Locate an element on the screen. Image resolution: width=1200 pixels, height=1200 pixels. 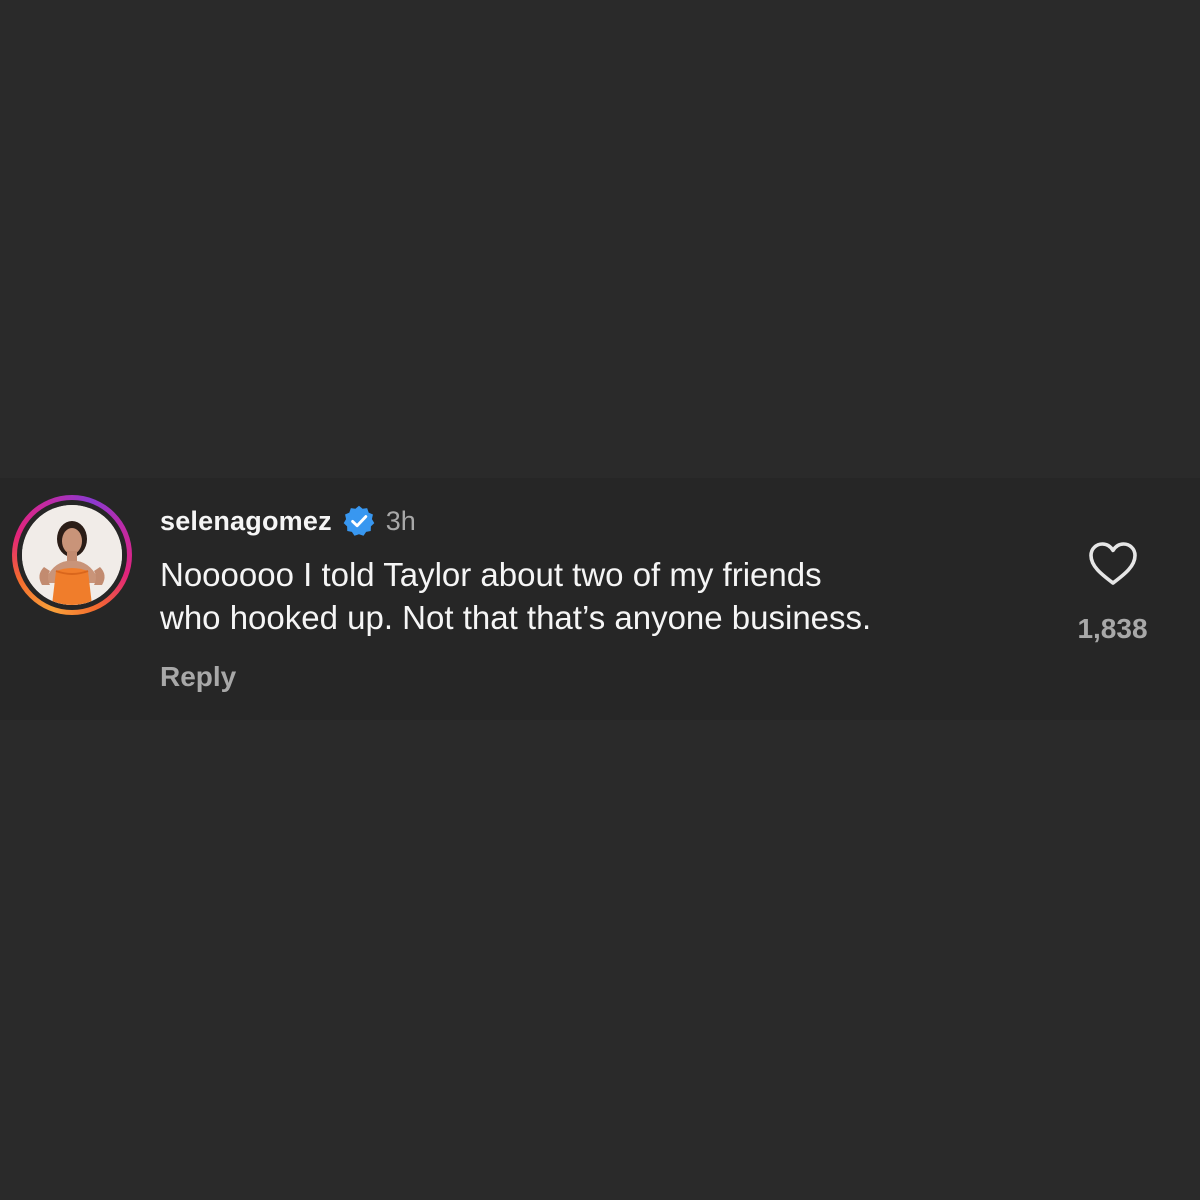
timestamp: 3h is located at coordinates (400, 520).